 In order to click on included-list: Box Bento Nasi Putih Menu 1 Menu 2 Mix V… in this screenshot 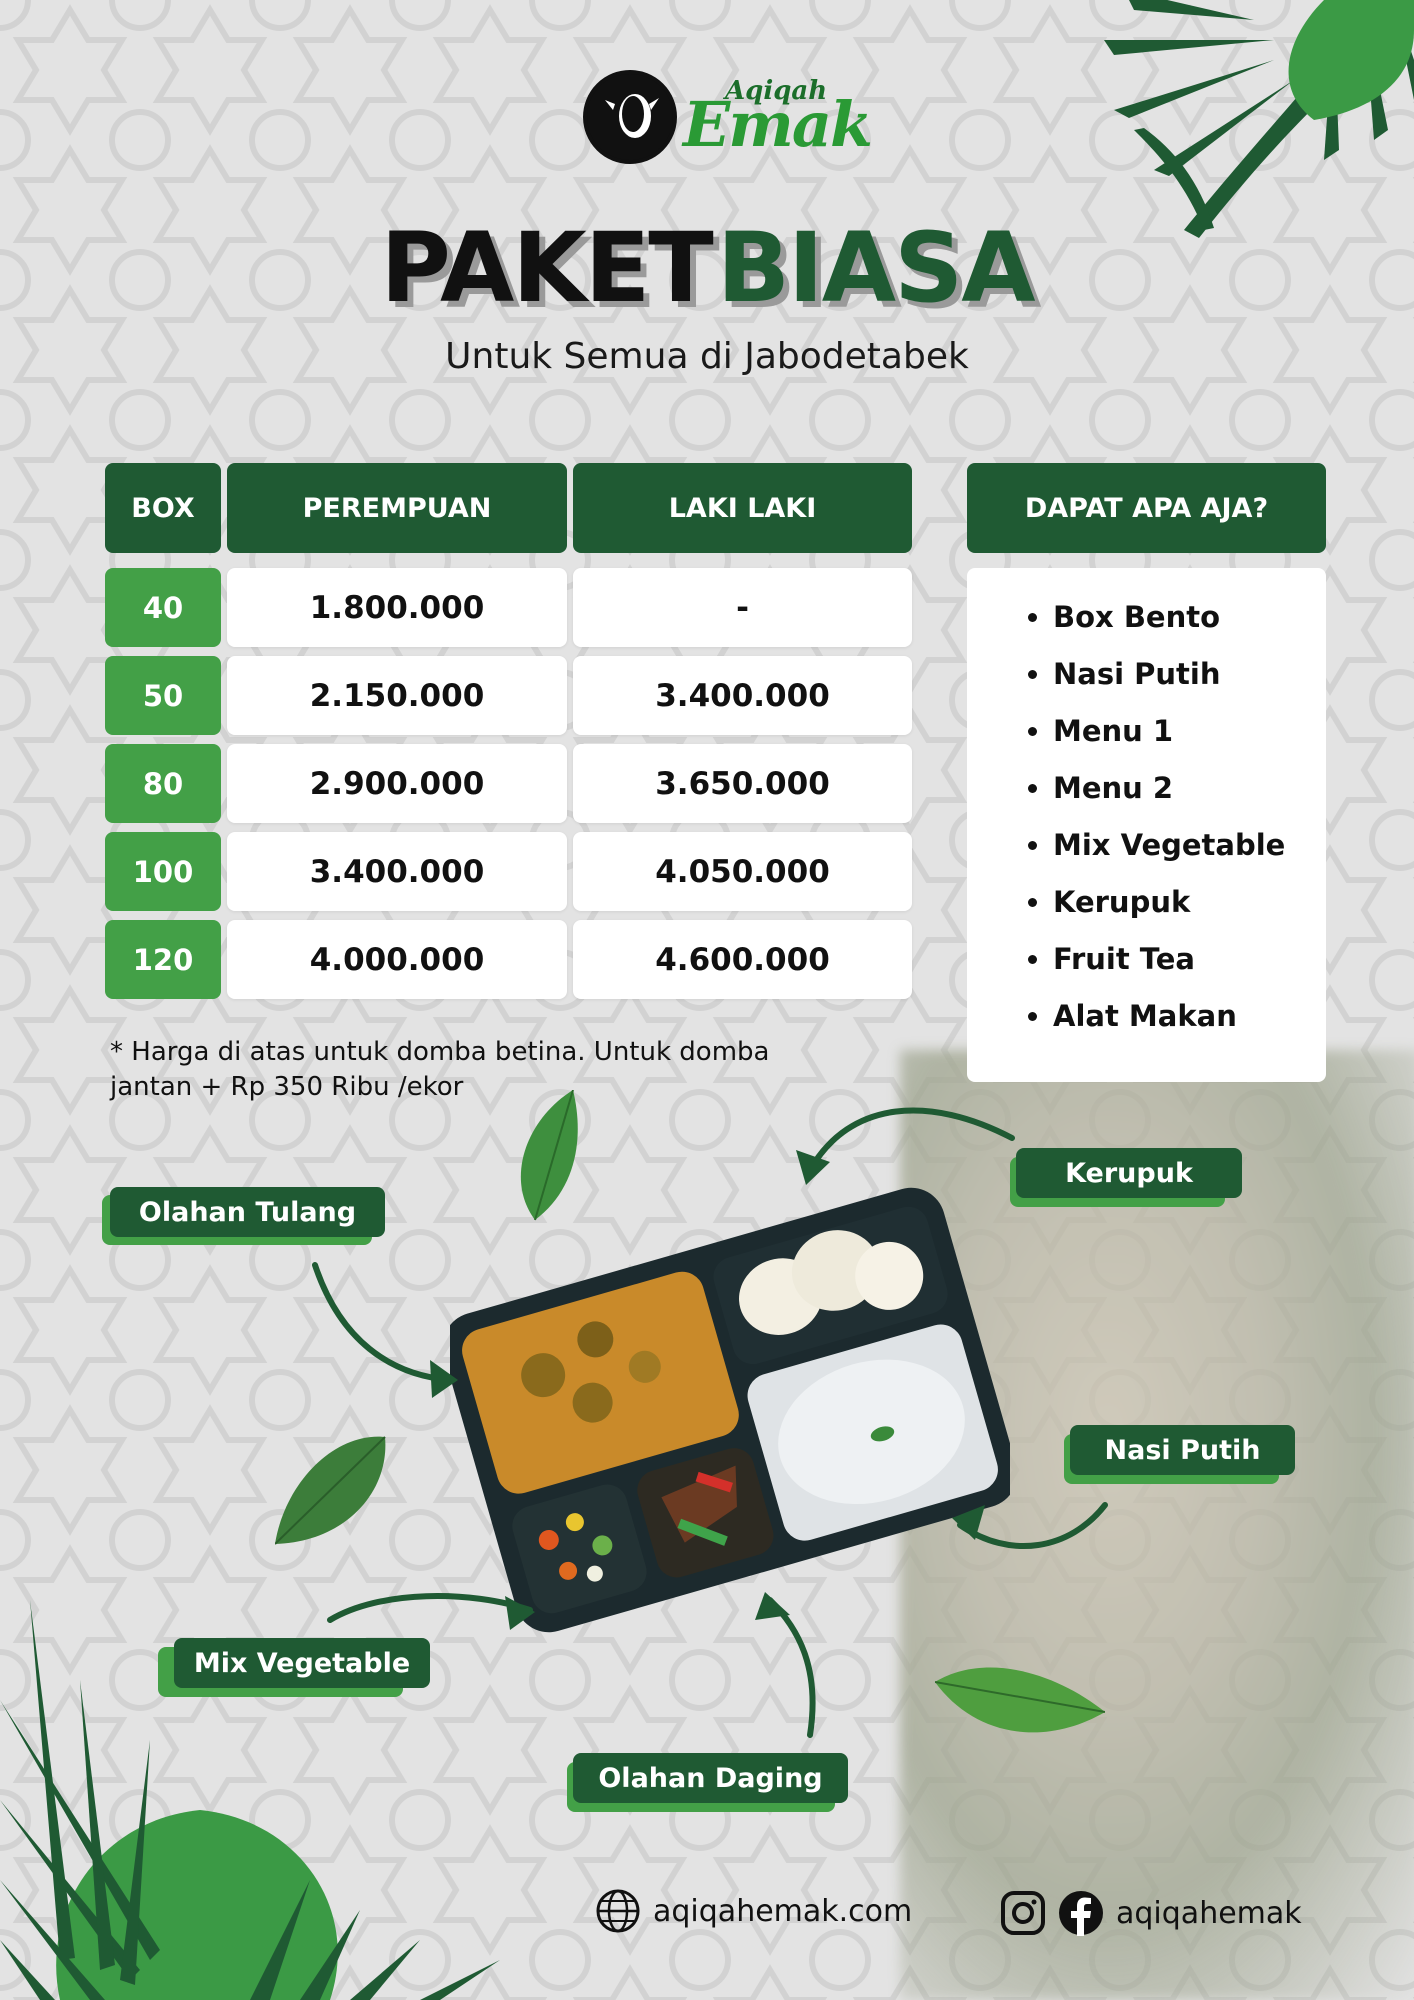, I will do `click(1169, 824)`.